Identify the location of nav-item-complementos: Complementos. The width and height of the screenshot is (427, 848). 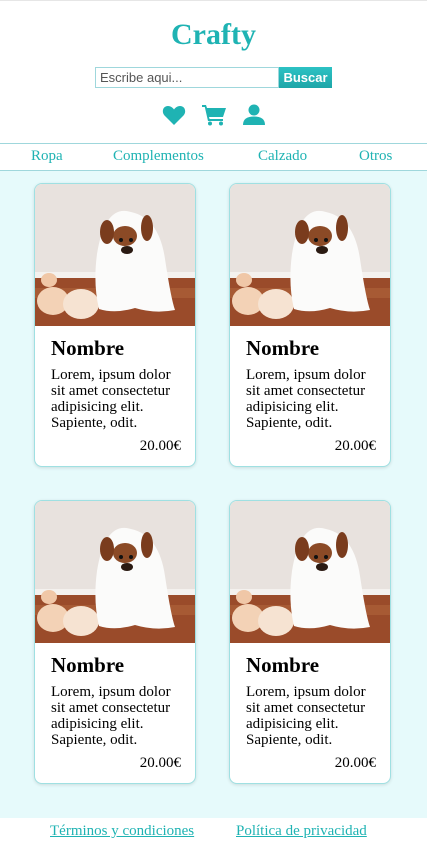
(158, 156).